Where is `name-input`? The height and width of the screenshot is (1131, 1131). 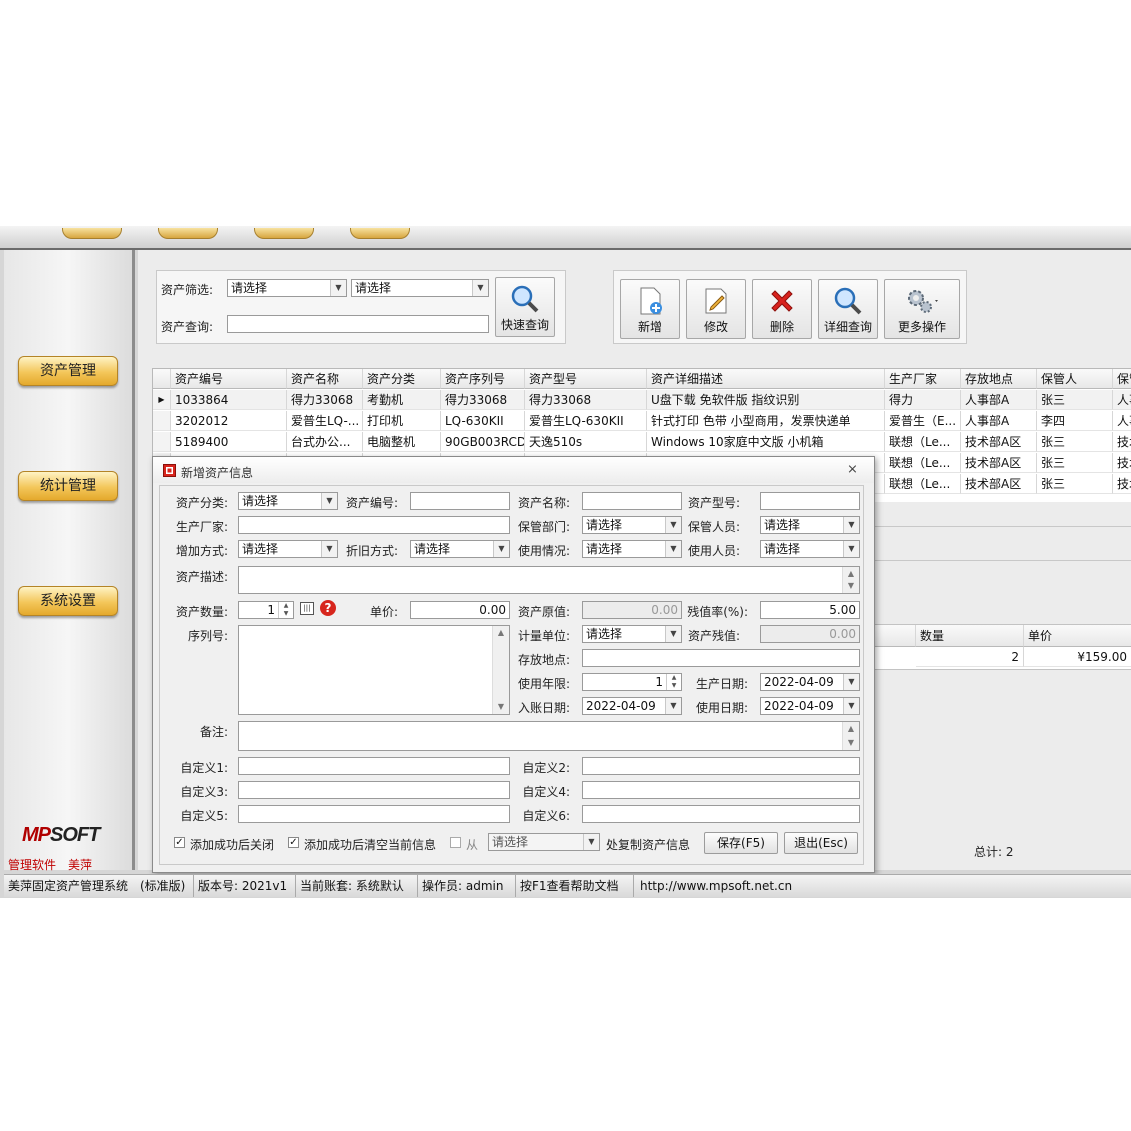
name-input is located at coordinates (632, 501).